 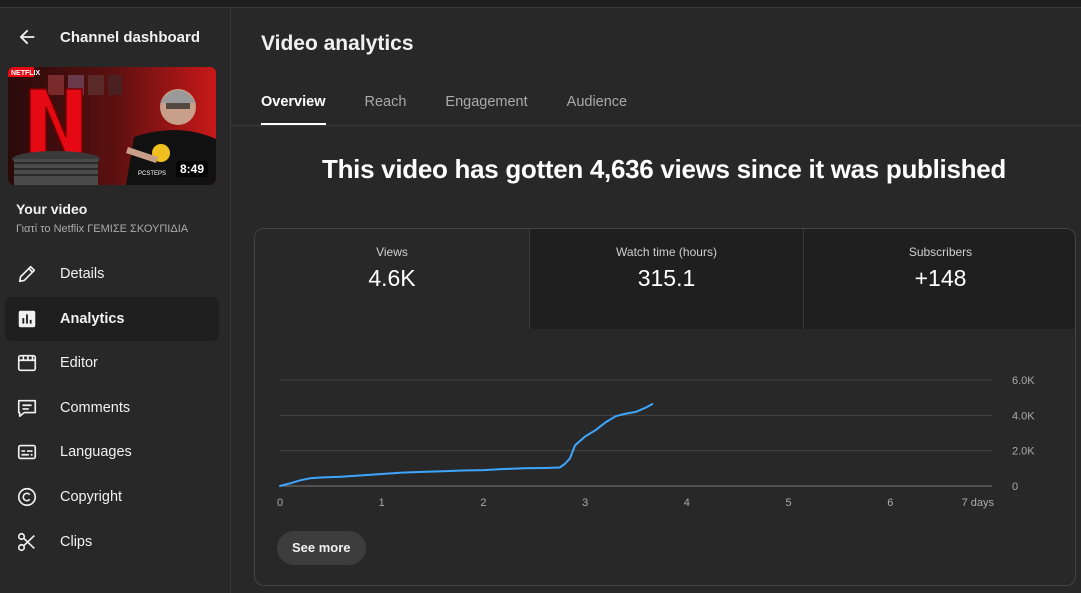 I want to click on comments-icon, so click(x=27, y=408).